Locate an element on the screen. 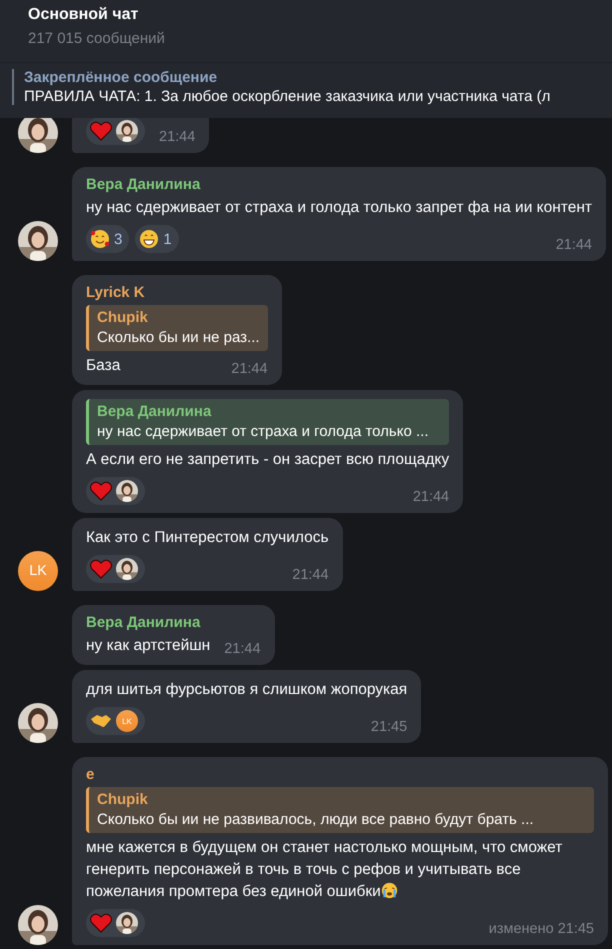  smiling-face-with-hearts-icon is located at coordinates (100, 239).